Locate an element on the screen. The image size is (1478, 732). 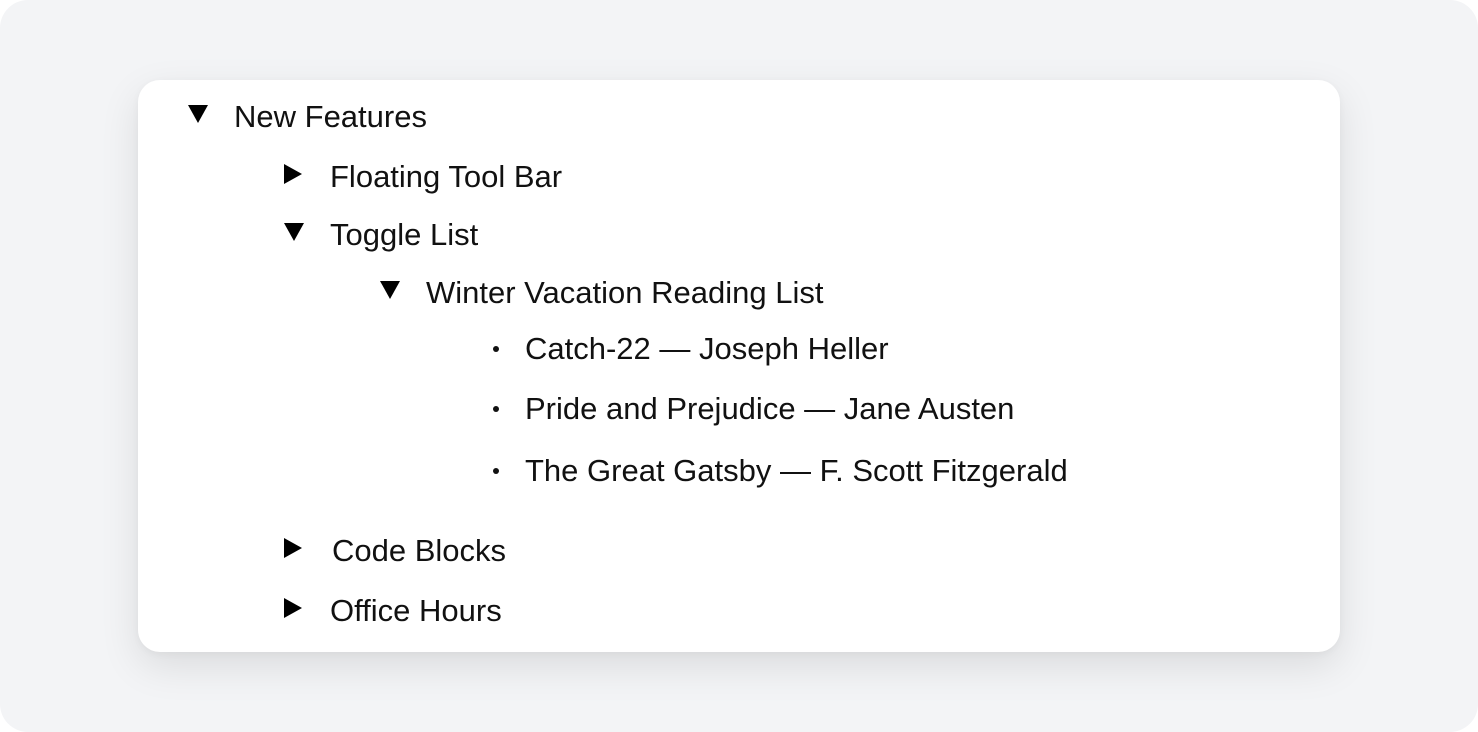
expand-toggle-new-features is located at coordinates (211, 117).